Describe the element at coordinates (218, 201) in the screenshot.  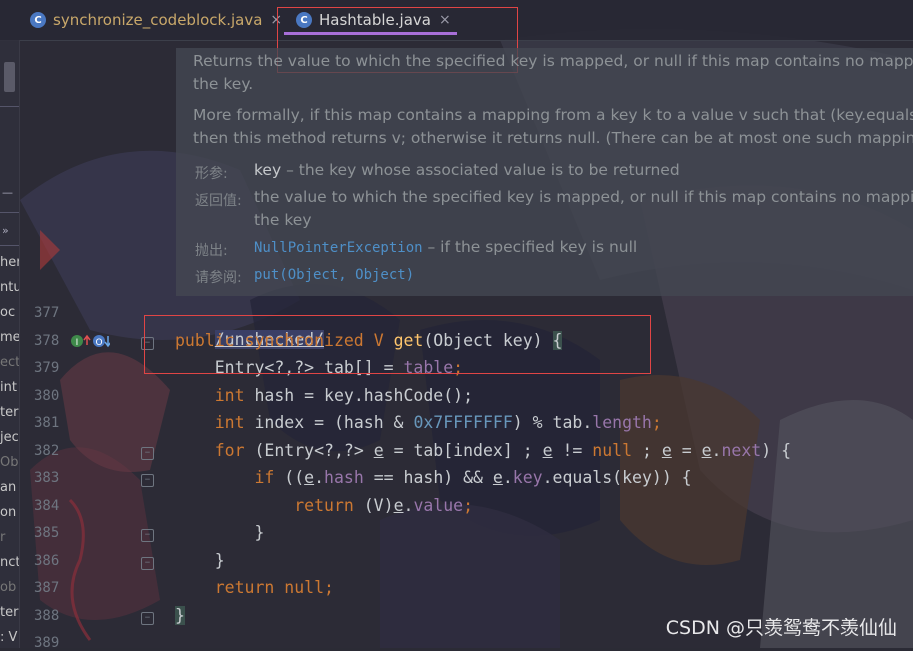
I see `returns-label: 返回值:` at that location.